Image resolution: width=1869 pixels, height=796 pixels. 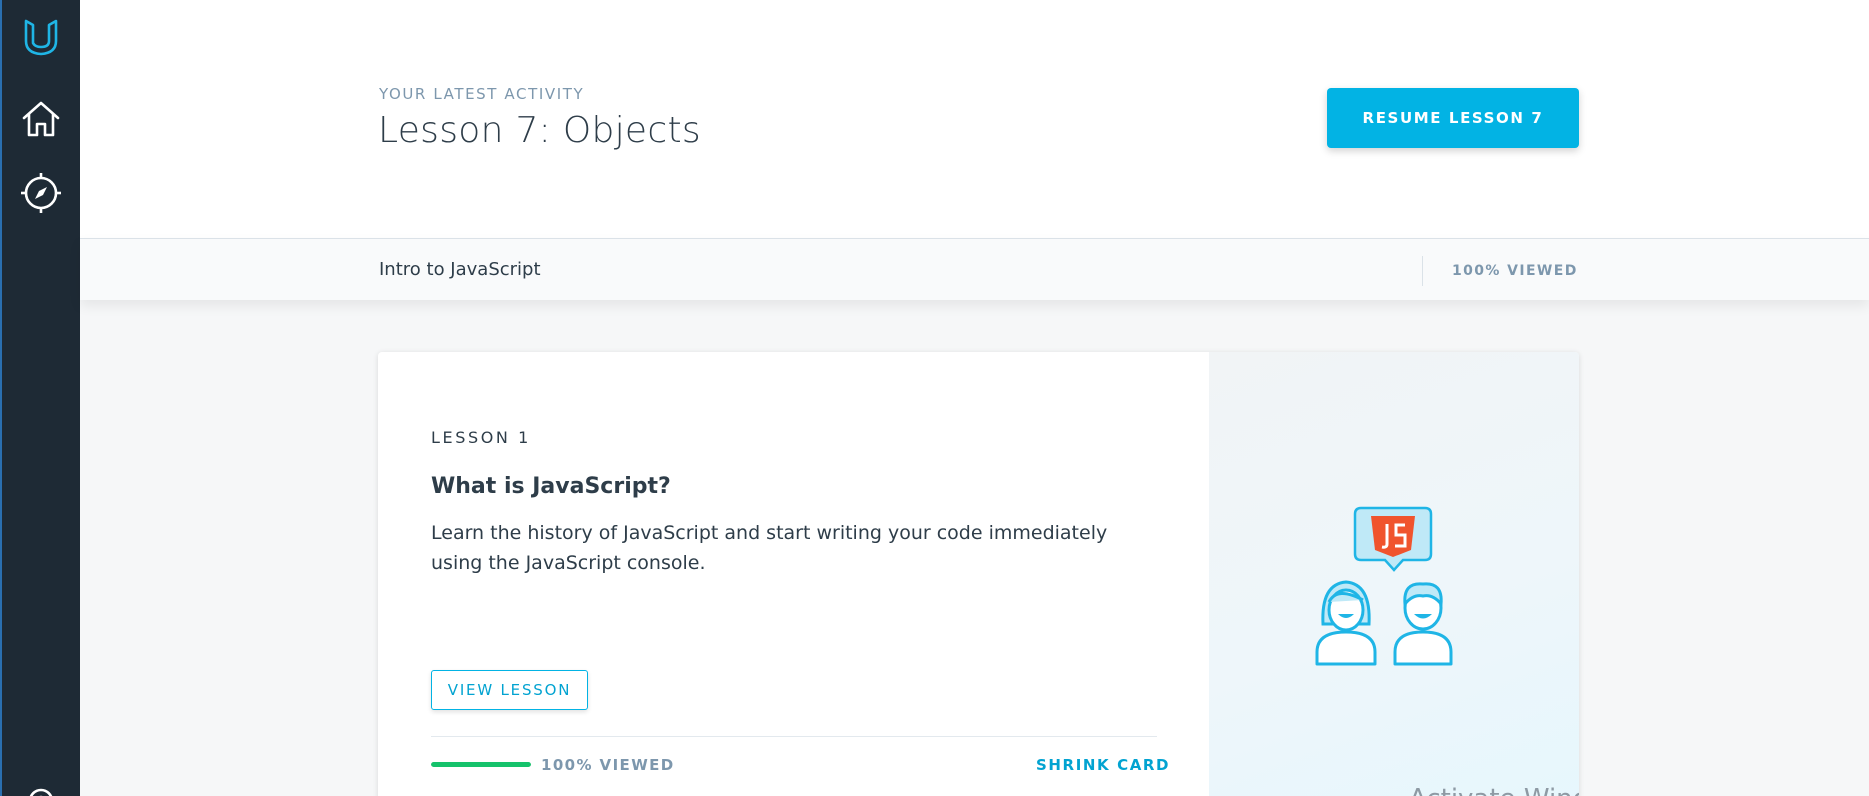 I want to click on lesson-progress-bar, so click(x=481, y=764).